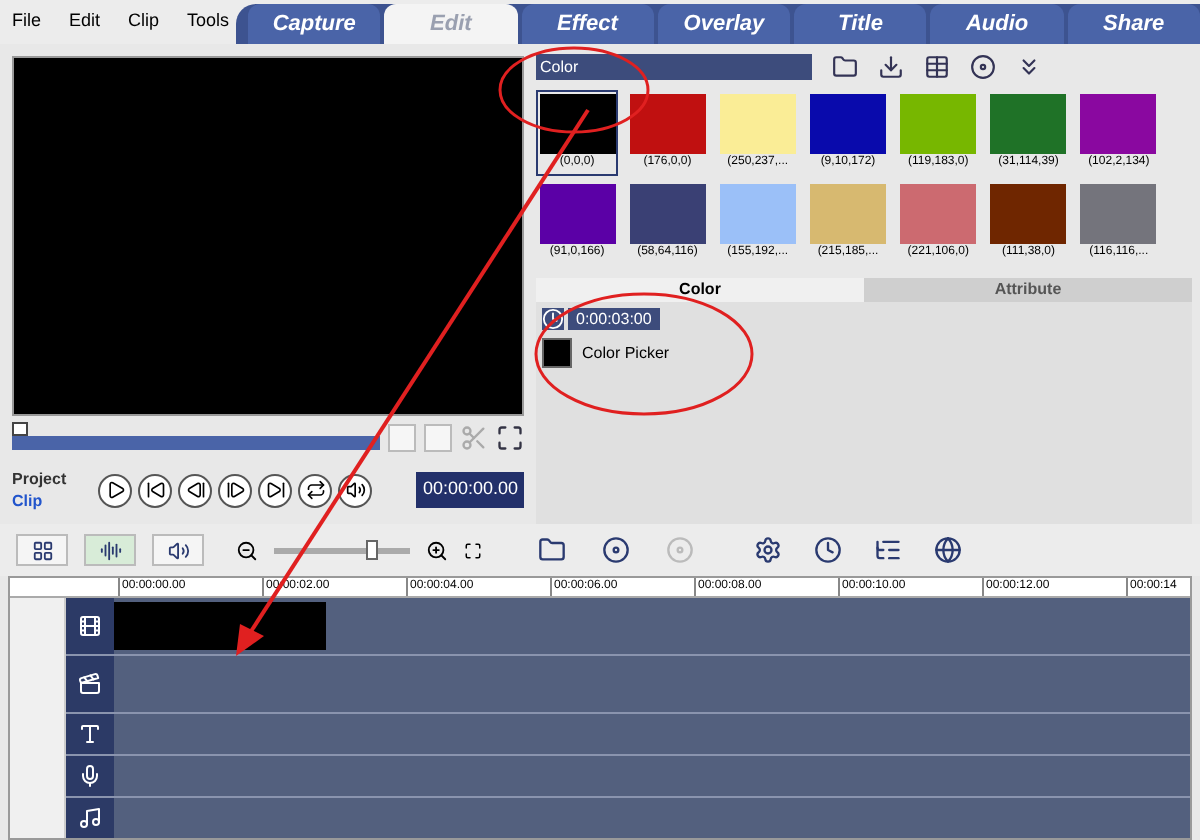 The image size is (1200, 840). Describe the element at coordinates (888, 550) in the screenshot. I see `tree-icon` at that location.